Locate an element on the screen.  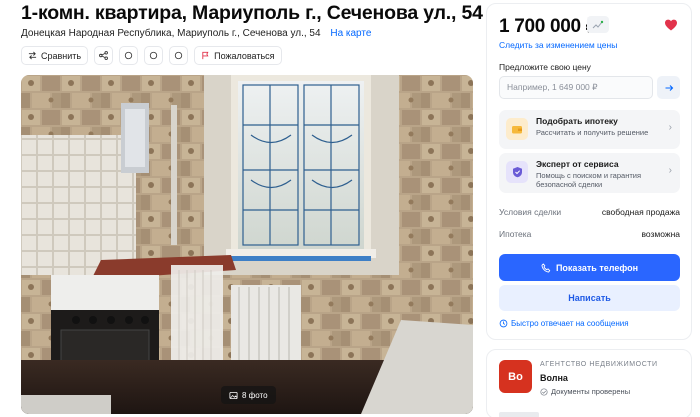
agency-type: АГЕНТСТВО НЕДВИЖИМОСТИ is located at coordinates (599, 364).